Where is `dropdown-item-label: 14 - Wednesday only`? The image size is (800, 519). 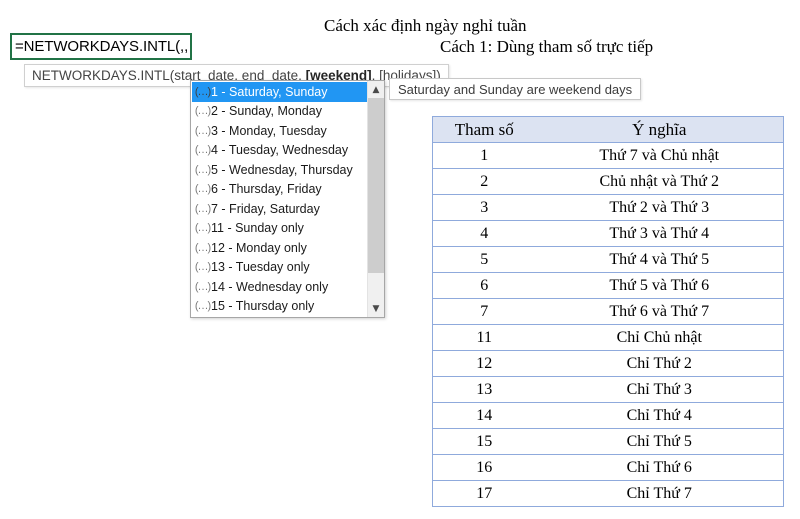 dropdown-item-label: 14 - Wednesday only is located at coordinates (270, 286).